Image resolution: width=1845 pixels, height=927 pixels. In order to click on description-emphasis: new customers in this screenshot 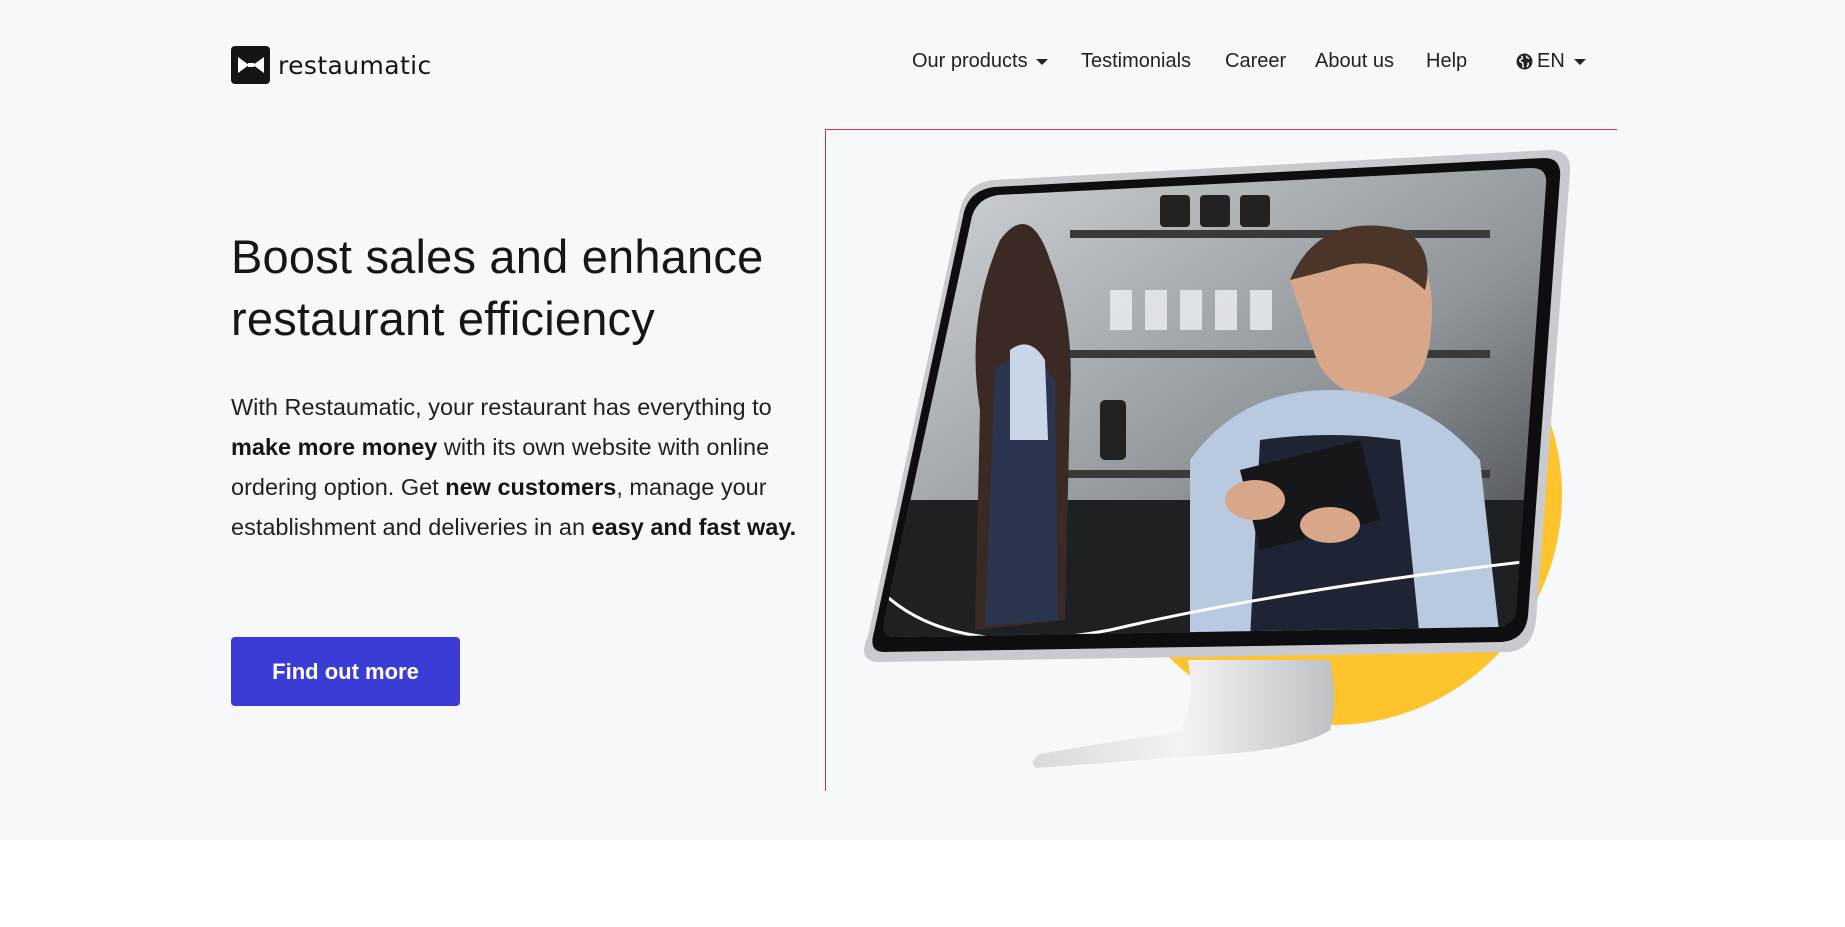, I will do `click(531, 487)`.